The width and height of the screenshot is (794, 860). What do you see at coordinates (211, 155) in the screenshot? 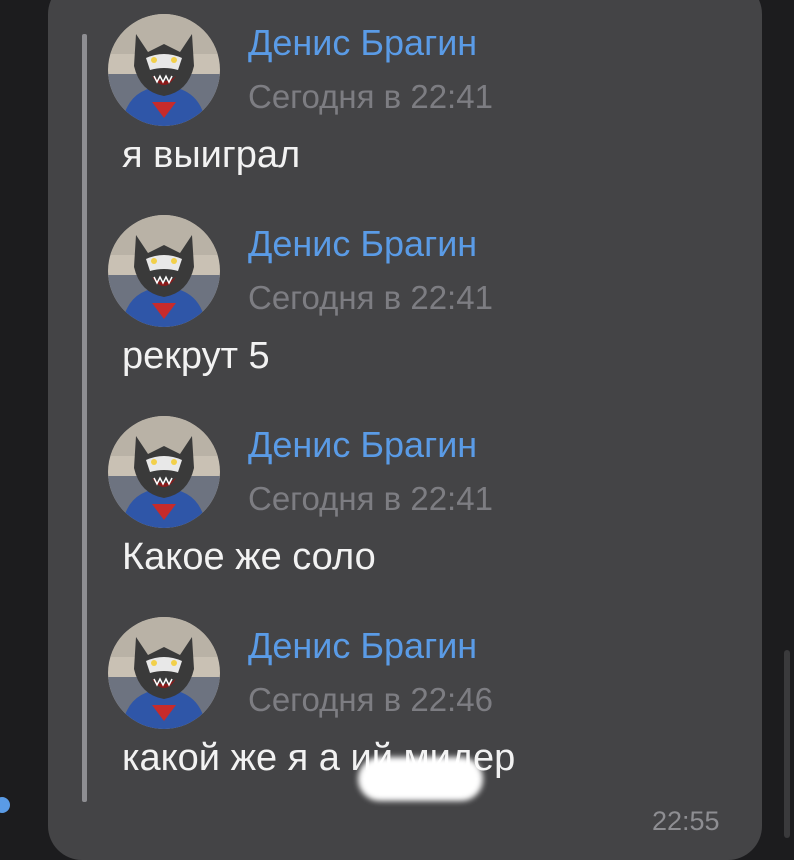
I see `message-text: я выиграл` at bounding box center [211, 155].